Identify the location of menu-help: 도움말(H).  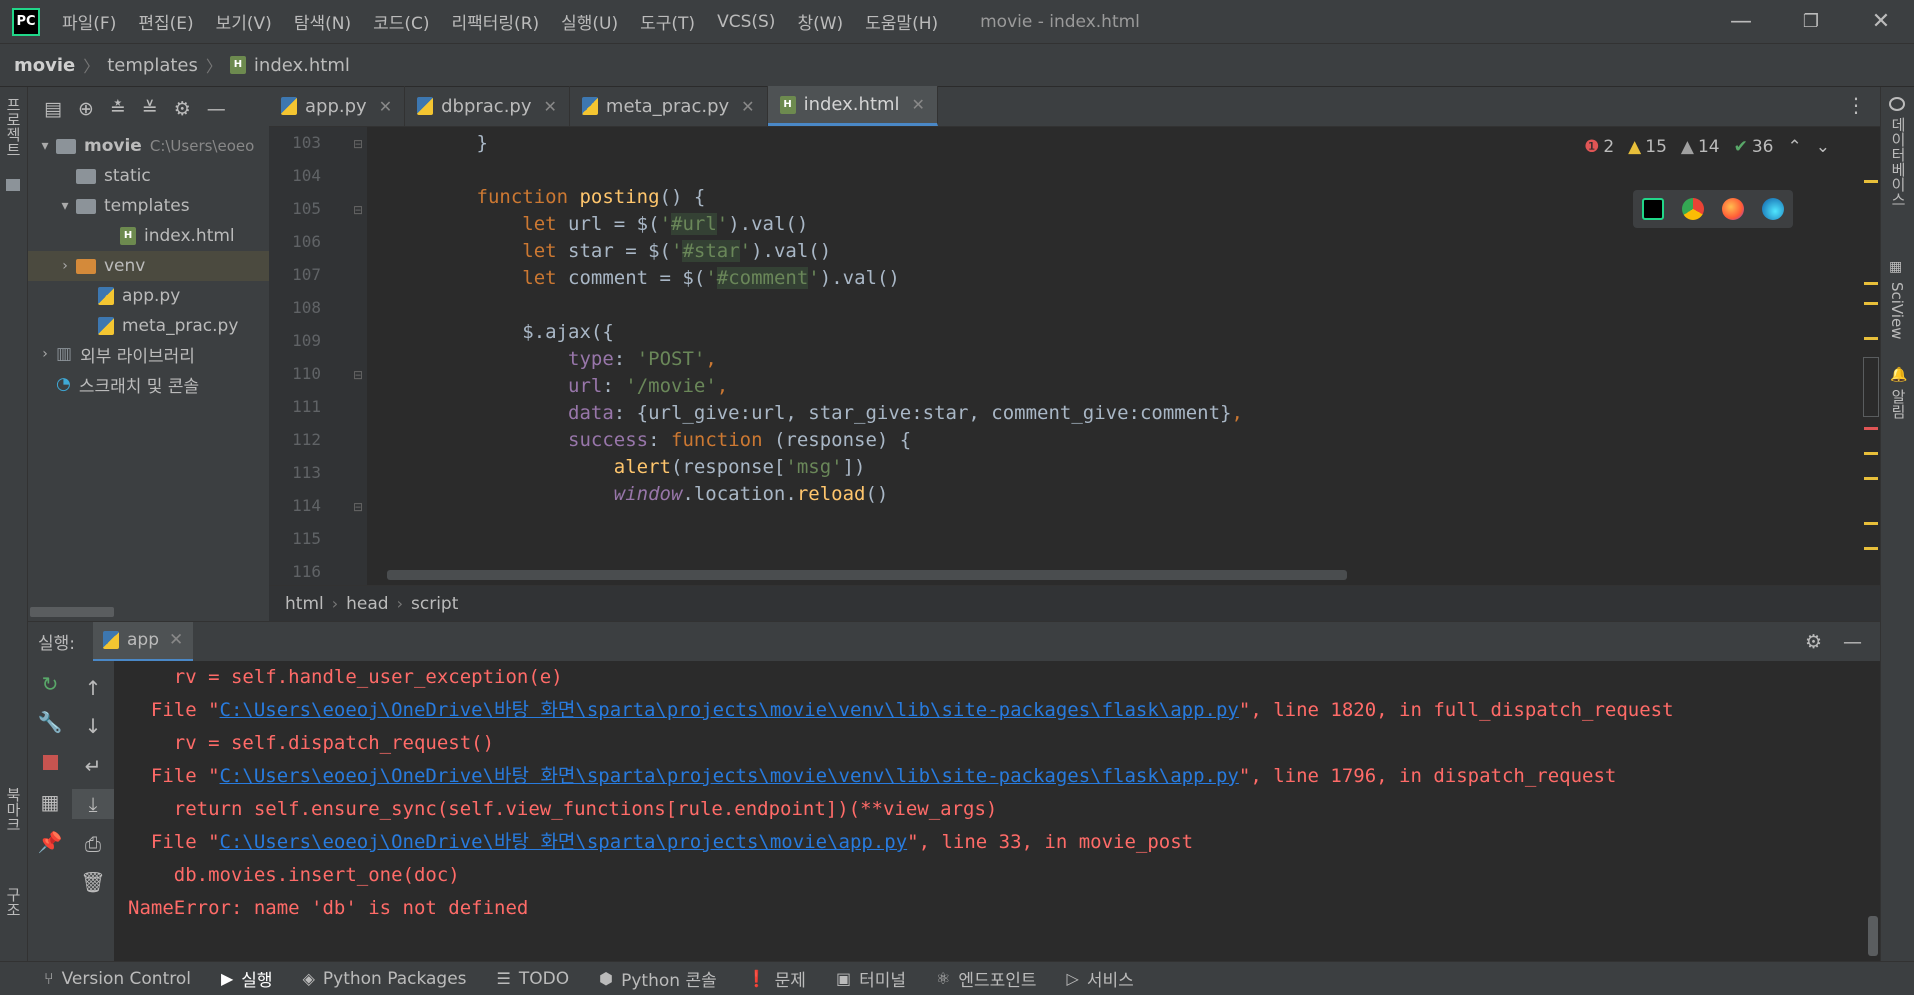
(901, 21).